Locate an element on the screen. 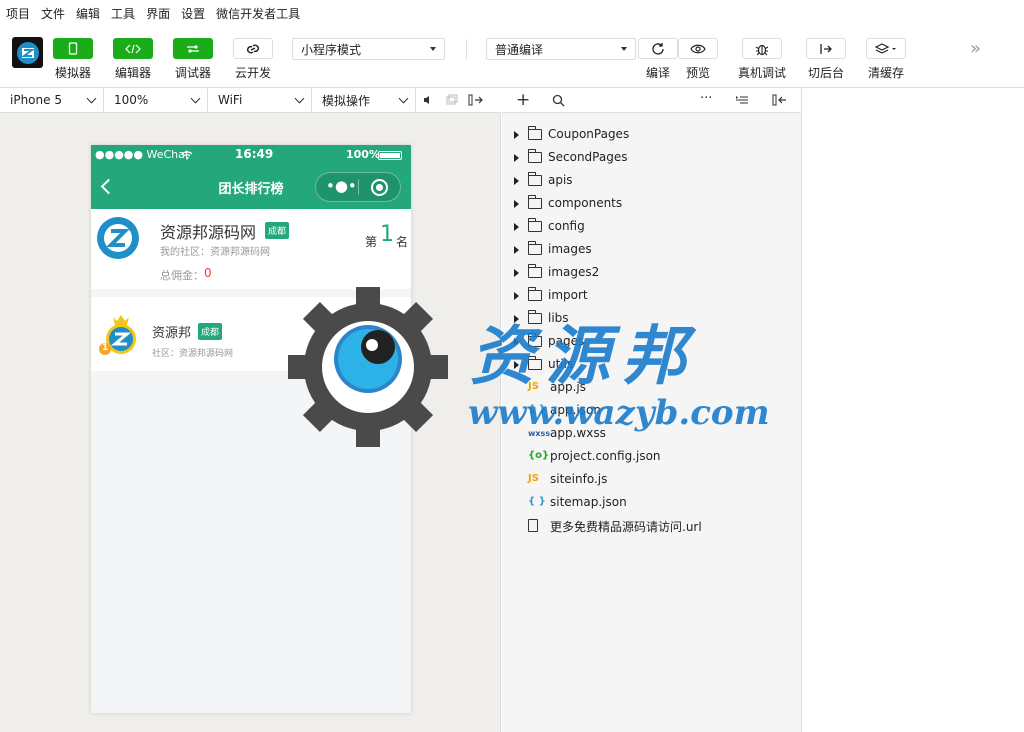 This screenshot has height=732, width=1024. close-target-icon is located at coordinates (379, 187).